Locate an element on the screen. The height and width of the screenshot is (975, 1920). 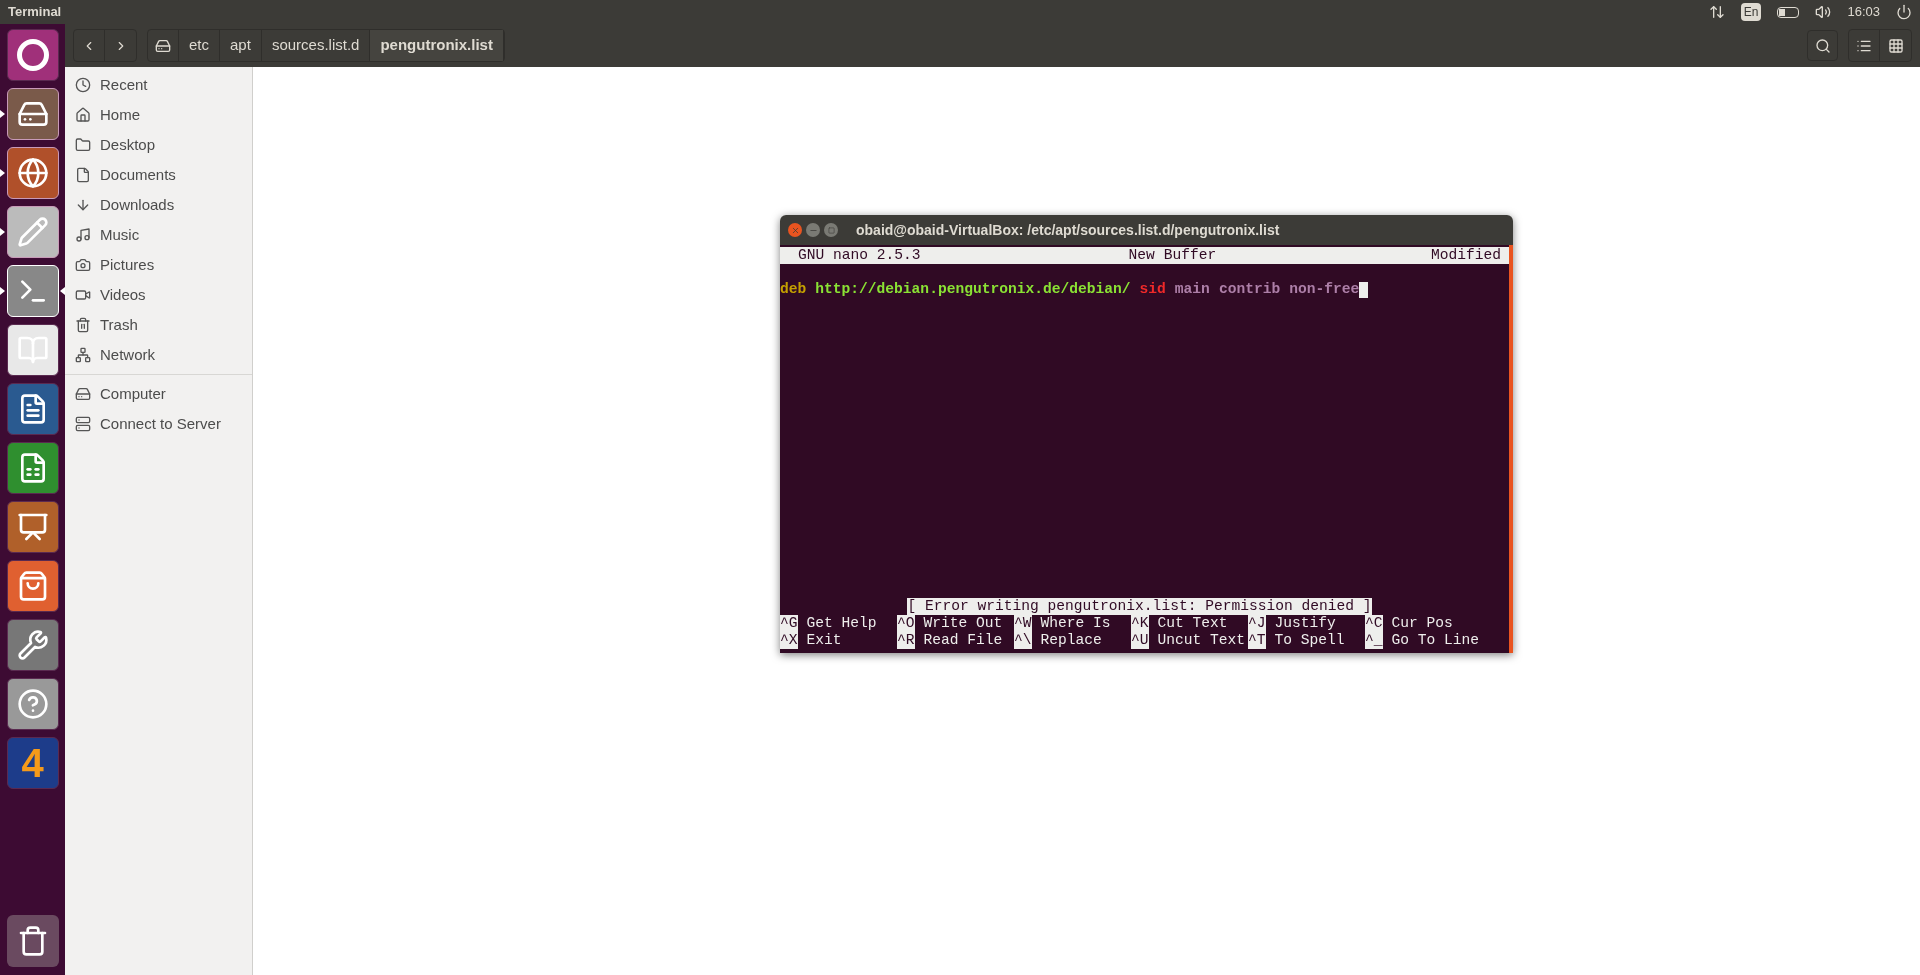
server-icon is located at coordinates (83, 424).